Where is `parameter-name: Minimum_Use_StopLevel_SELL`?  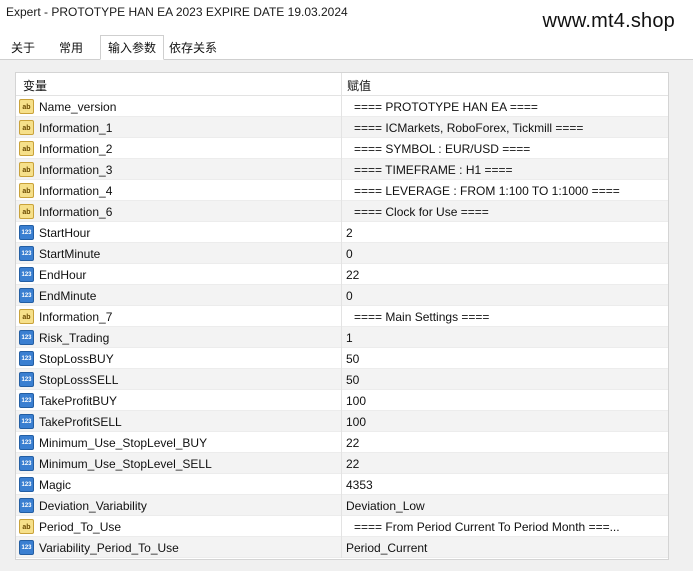 parameter-name: Minimum_Use_StopLevel_SELL is located at coordinates (125, 464).